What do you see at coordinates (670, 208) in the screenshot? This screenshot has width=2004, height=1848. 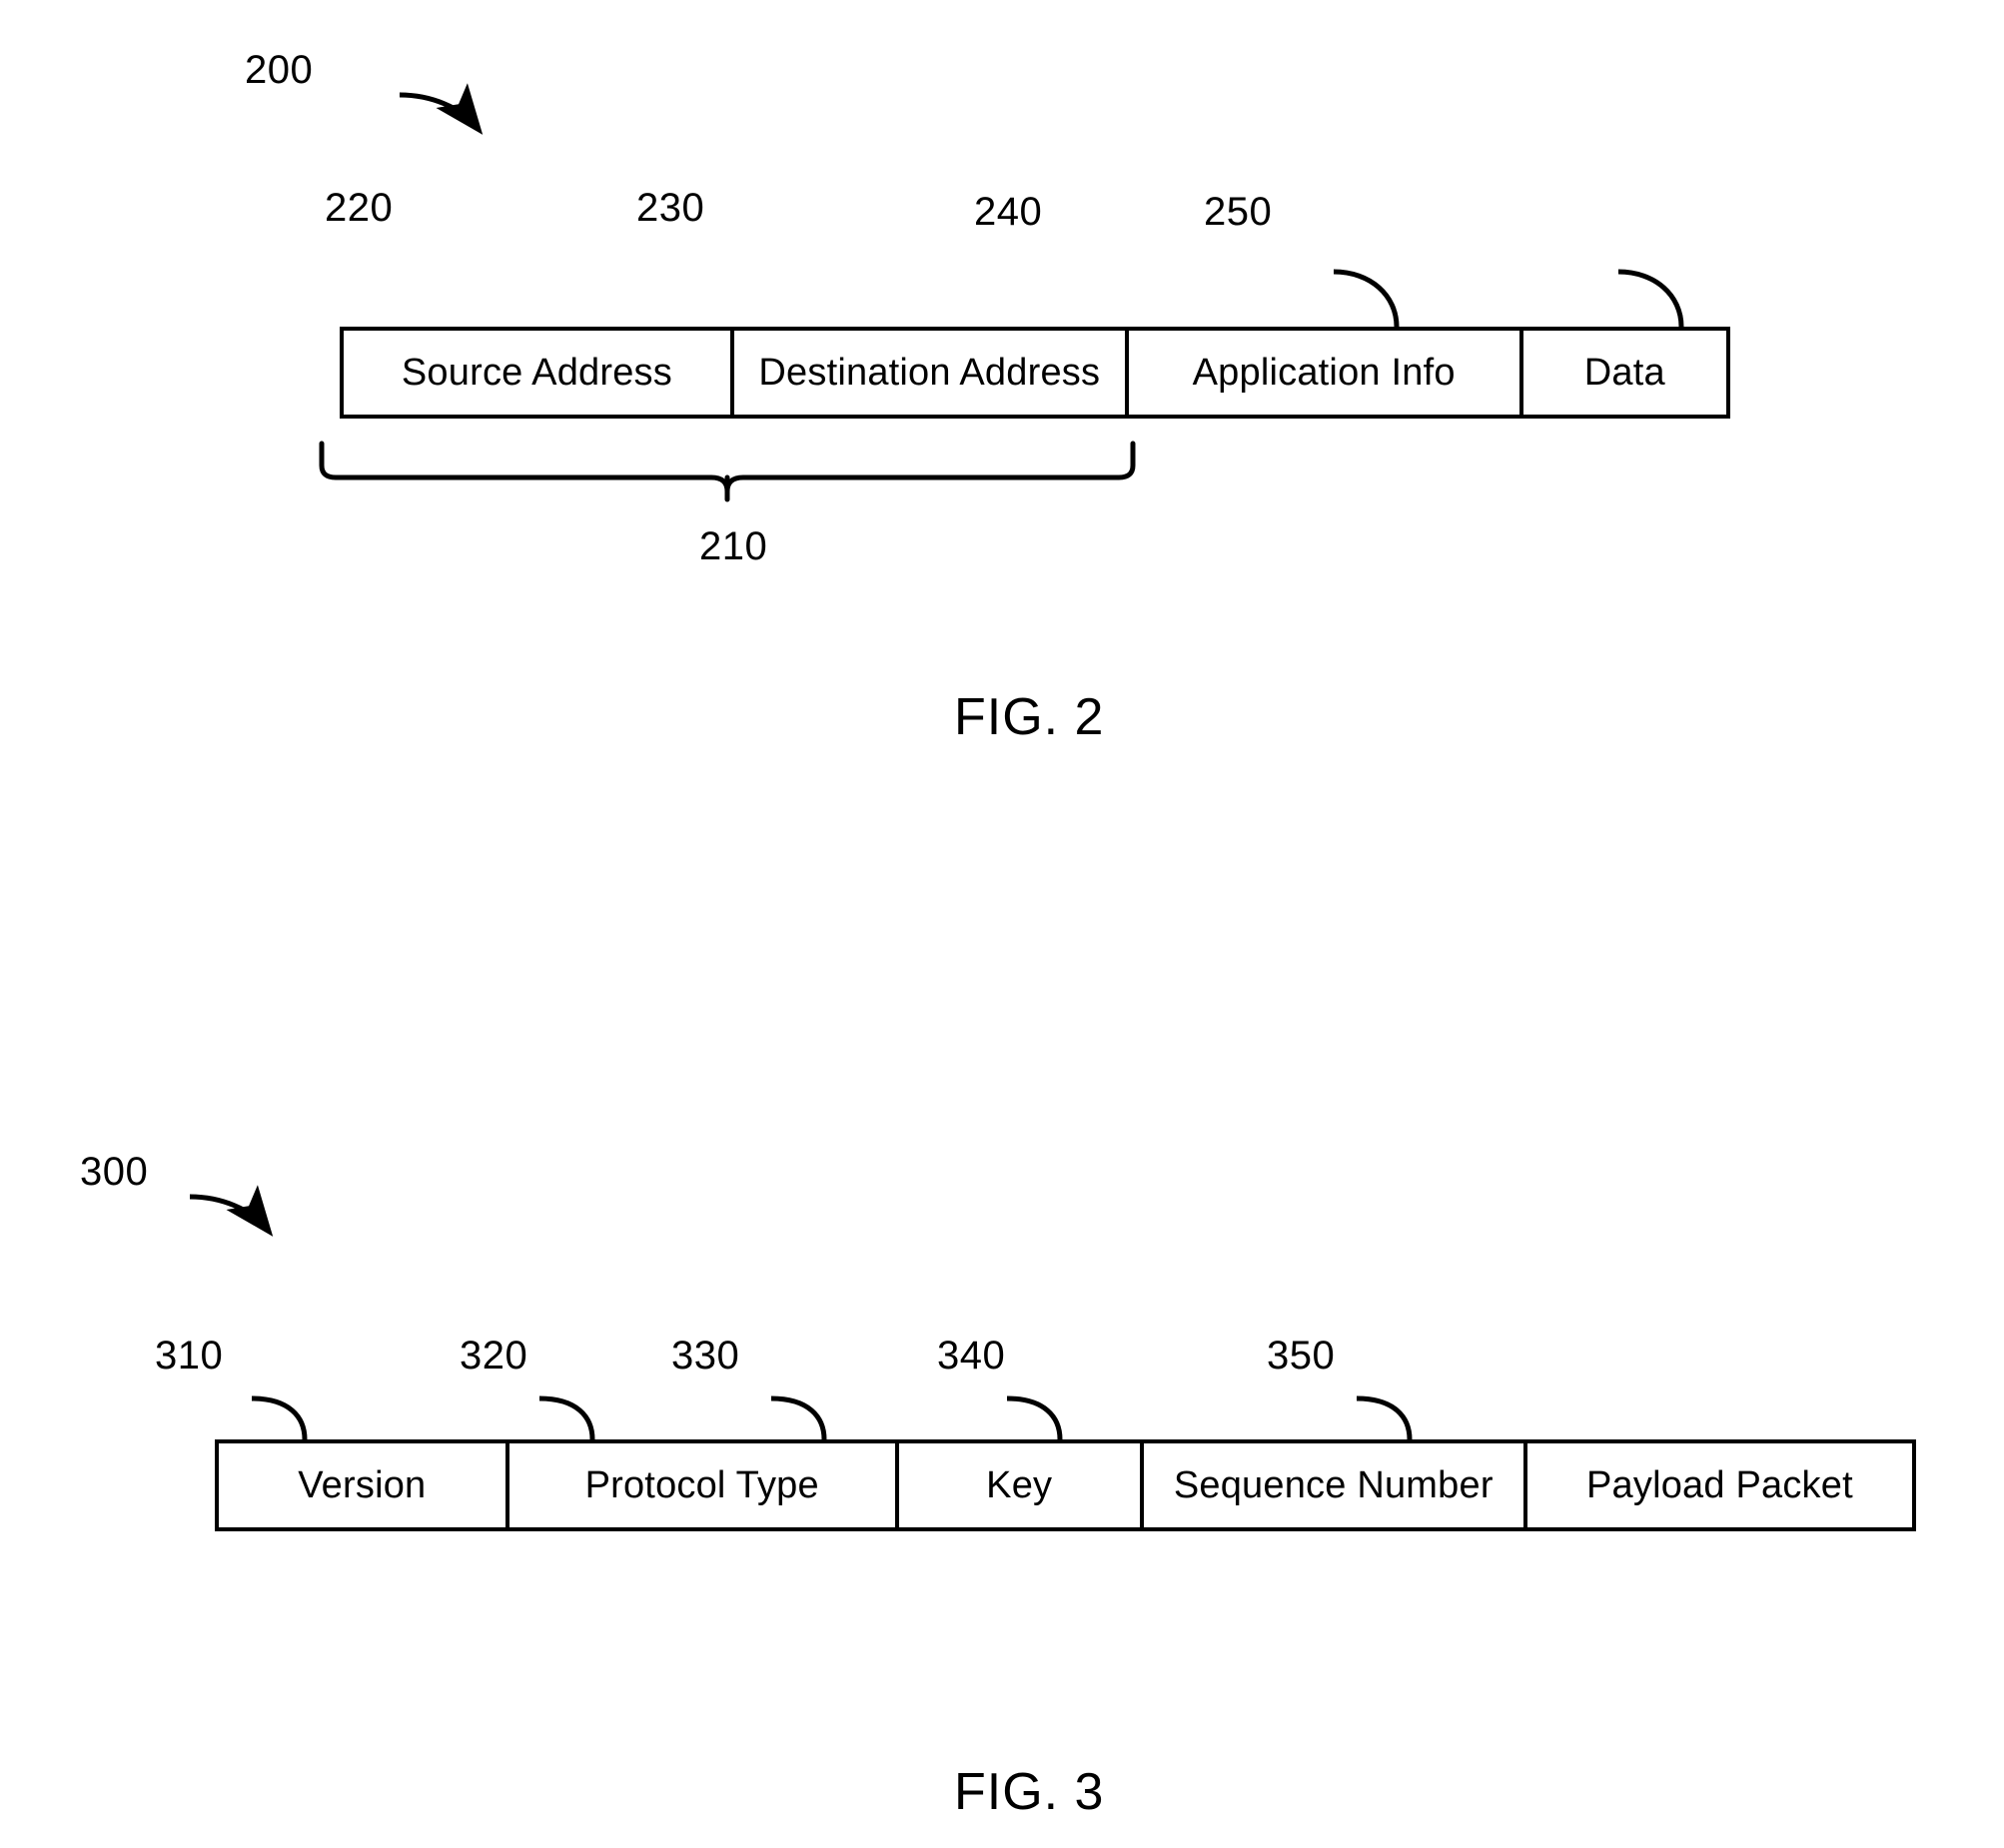 I see `ref-numeral-230: 230` at bounding box center [670, 208].